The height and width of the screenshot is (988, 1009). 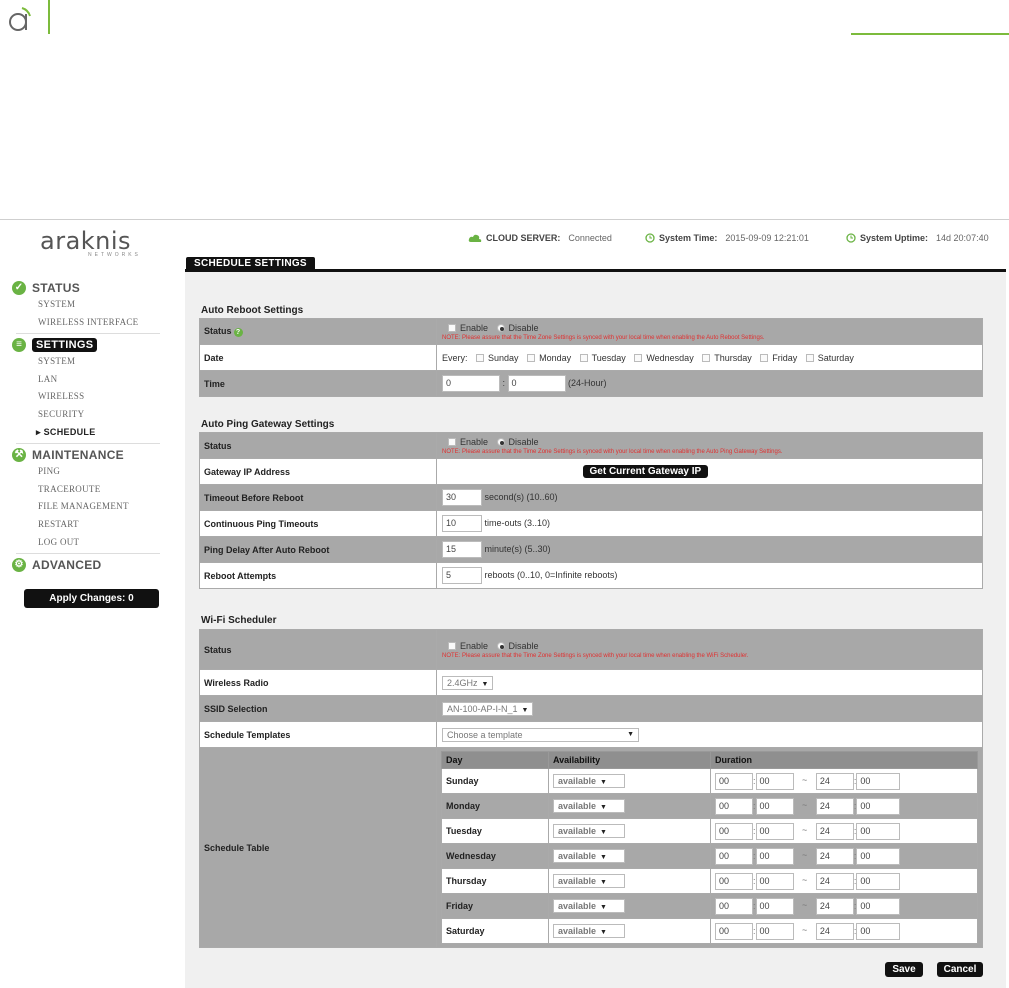 I want to click on day-checkbox-wednesday, so click(x=638, y=358).